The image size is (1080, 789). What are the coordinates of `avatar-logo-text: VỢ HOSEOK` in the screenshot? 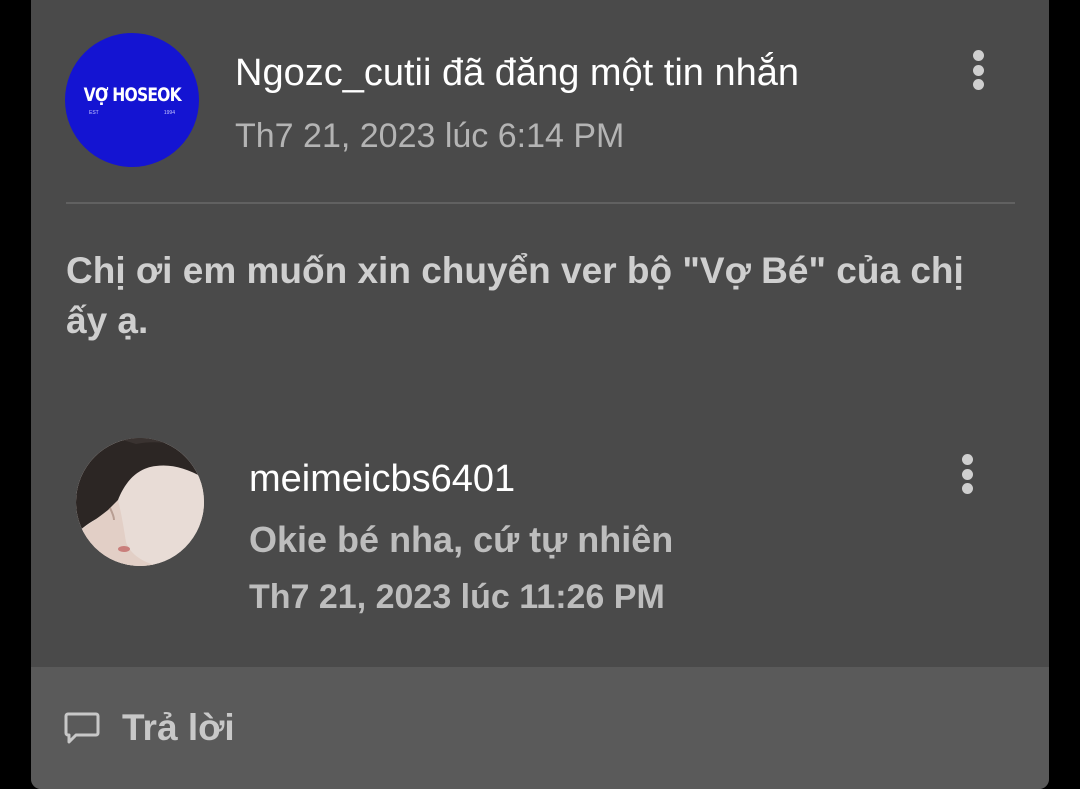 It's located at (132, 95).